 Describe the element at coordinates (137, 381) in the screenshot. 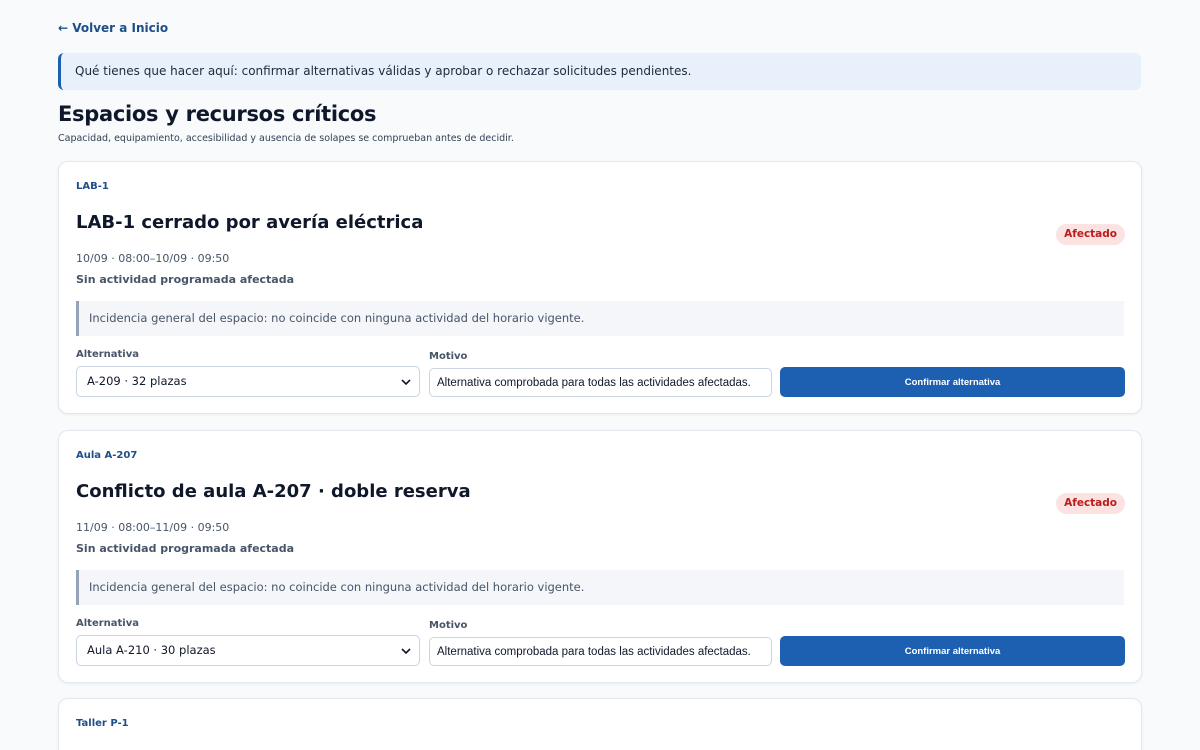

I see `alternative-selected-value: A-209 · 32 plazas` at that location.